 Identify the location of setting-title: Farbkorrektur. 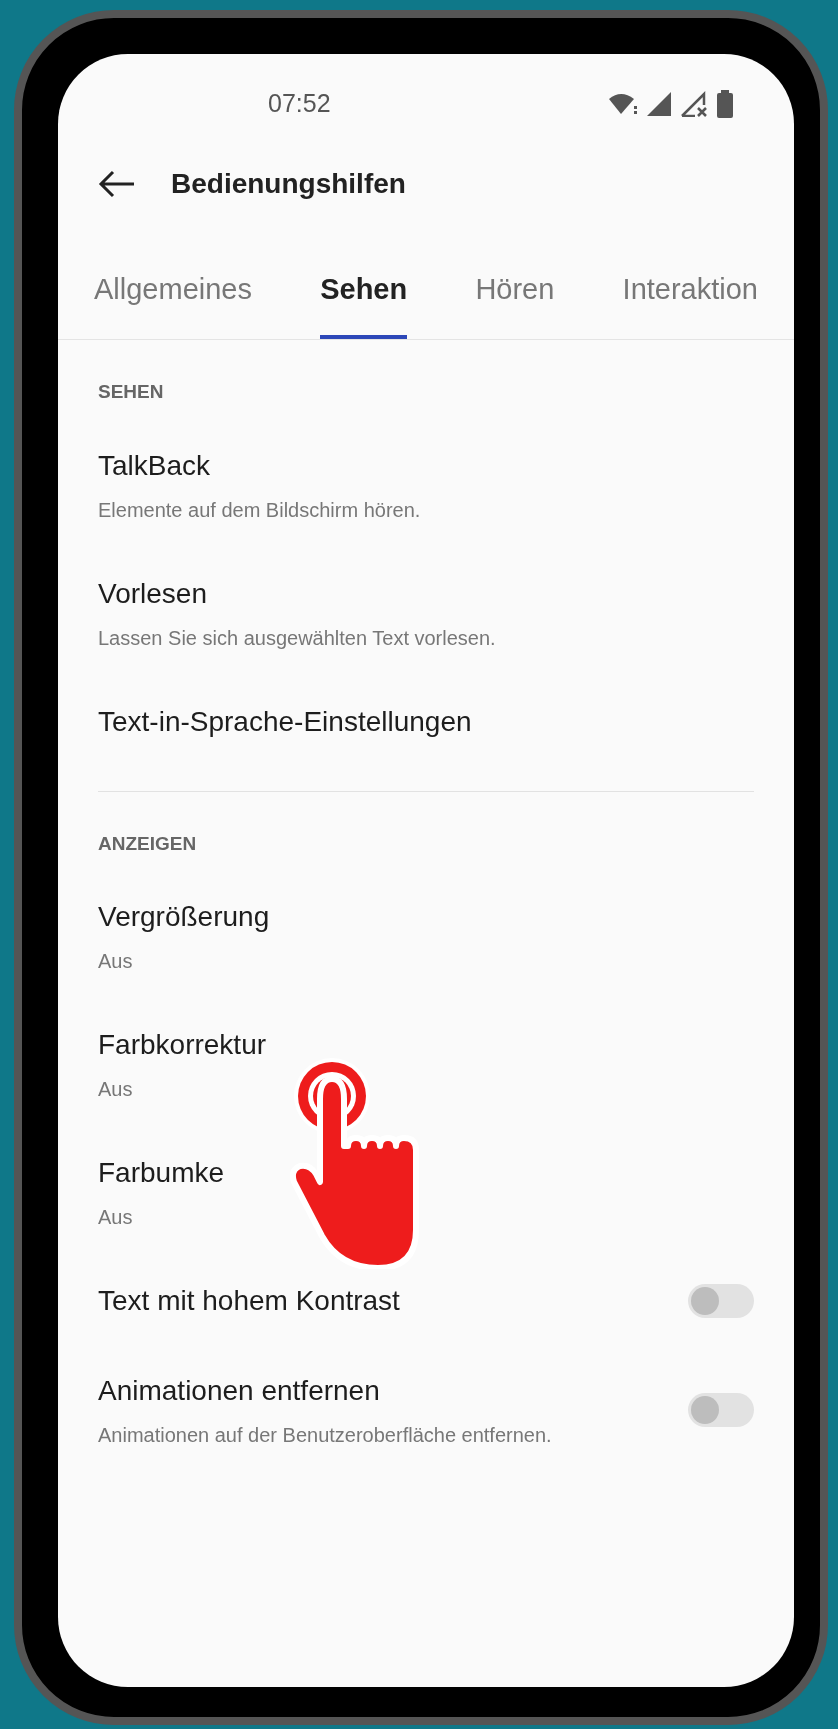
(182, 1045).